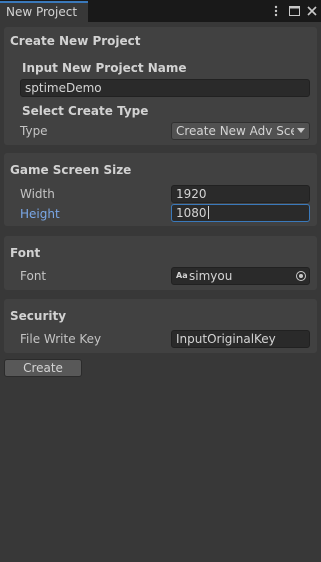 Image resolution: width=321 pixels, height=562 pixels. Describe the element at coordinates (211, 276) in the screenshot. I see `font-value: simyou` at that location.